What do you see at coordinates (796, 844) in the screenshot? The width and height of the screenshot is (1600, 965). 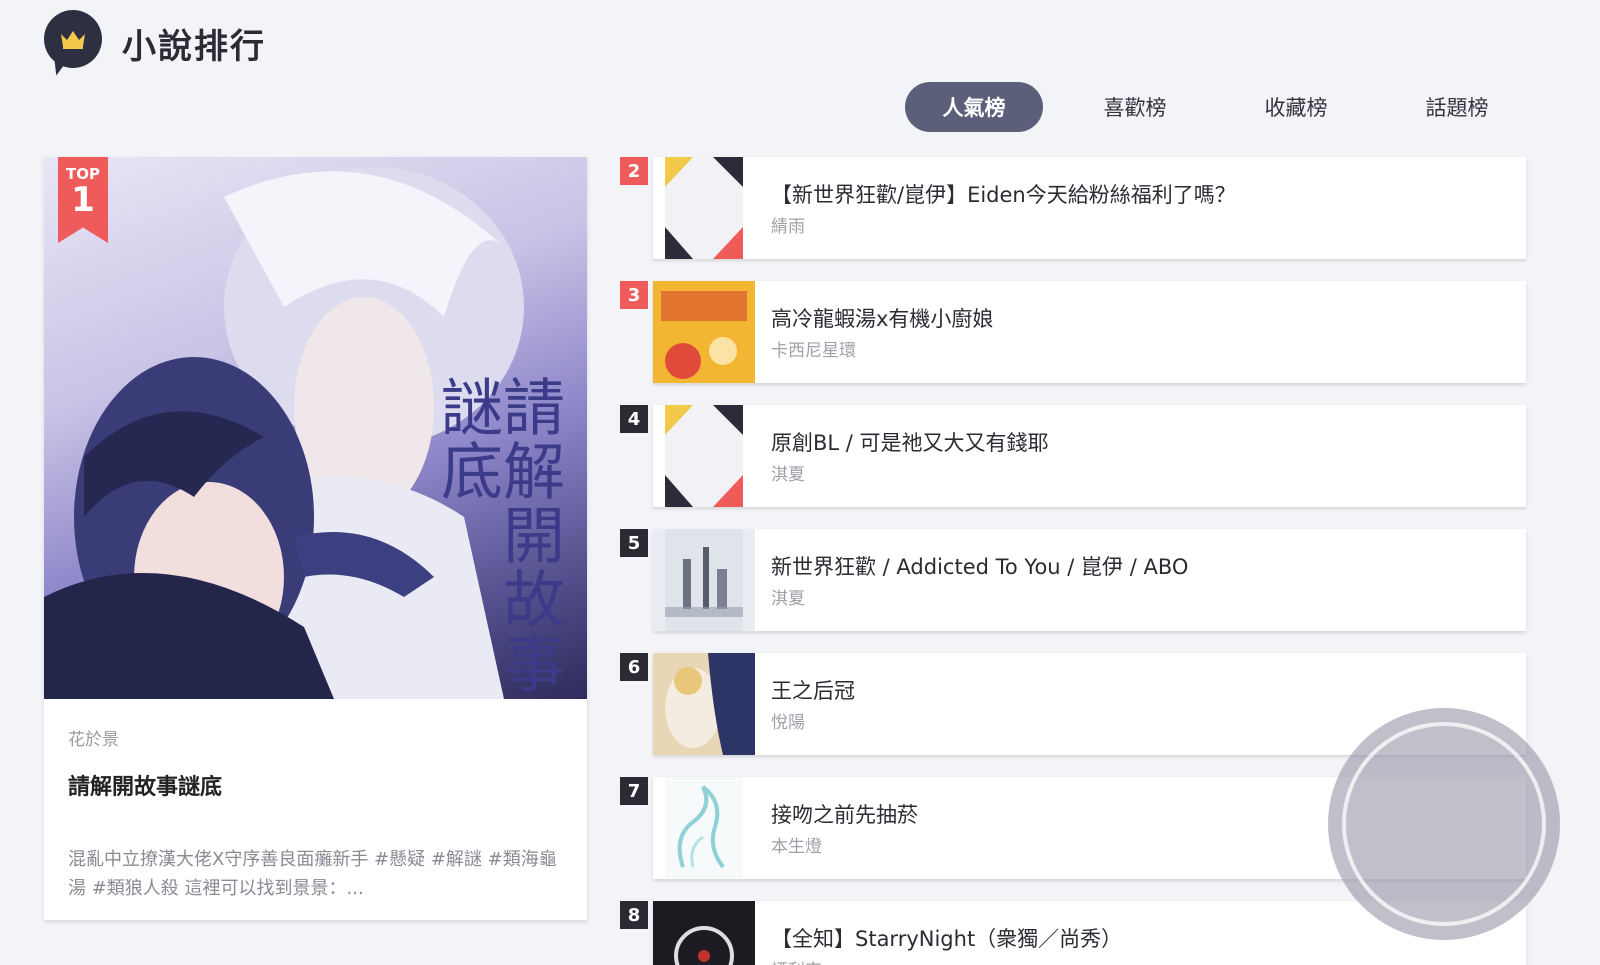 I see `novel-author: 本生燈` at bounding box center [796, 844].